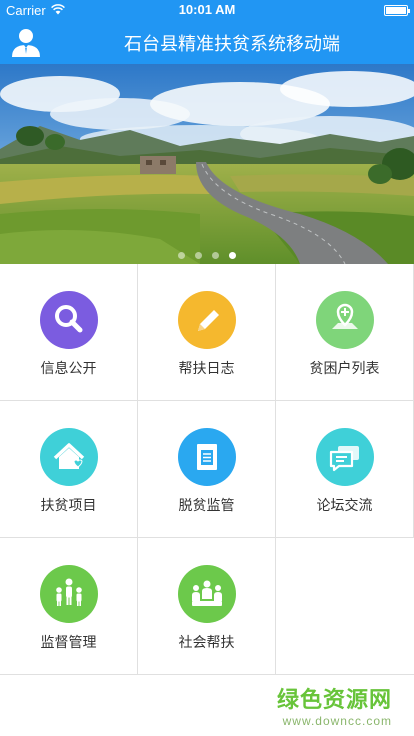  I want to click on menu-item-social-assistance: 社会帮扶, so click(207, 606).